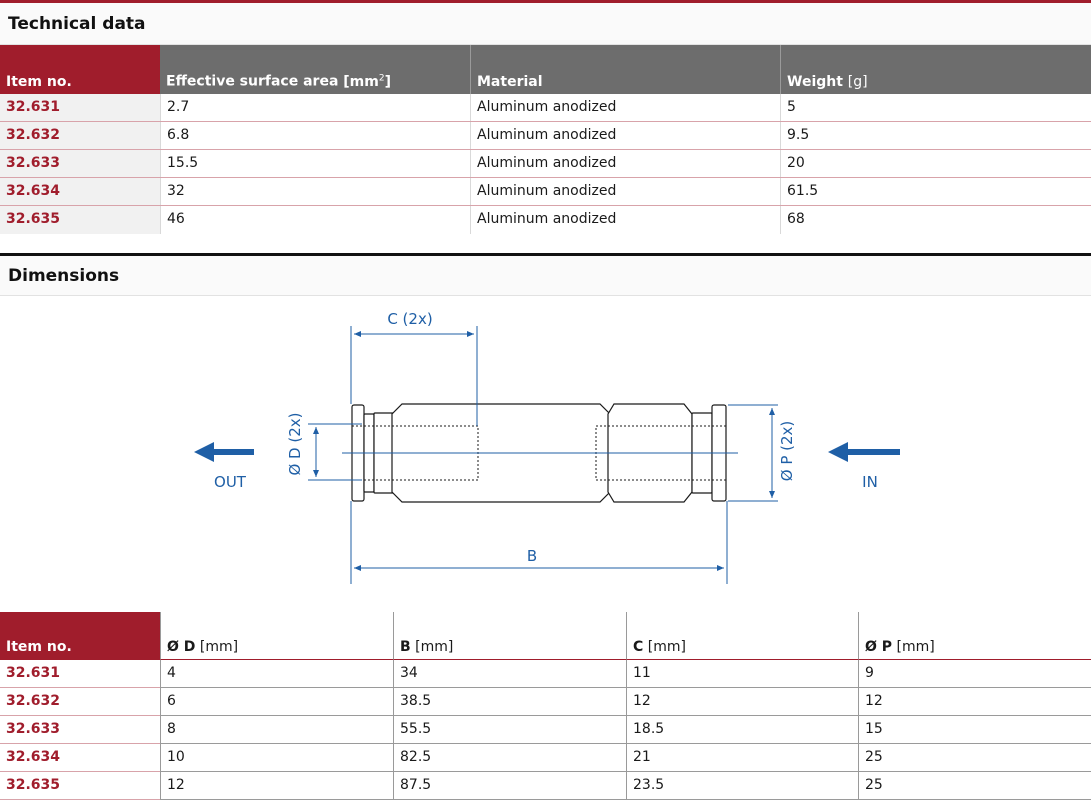  I want to click on header-b-label: B [mm], so click(427, 647).